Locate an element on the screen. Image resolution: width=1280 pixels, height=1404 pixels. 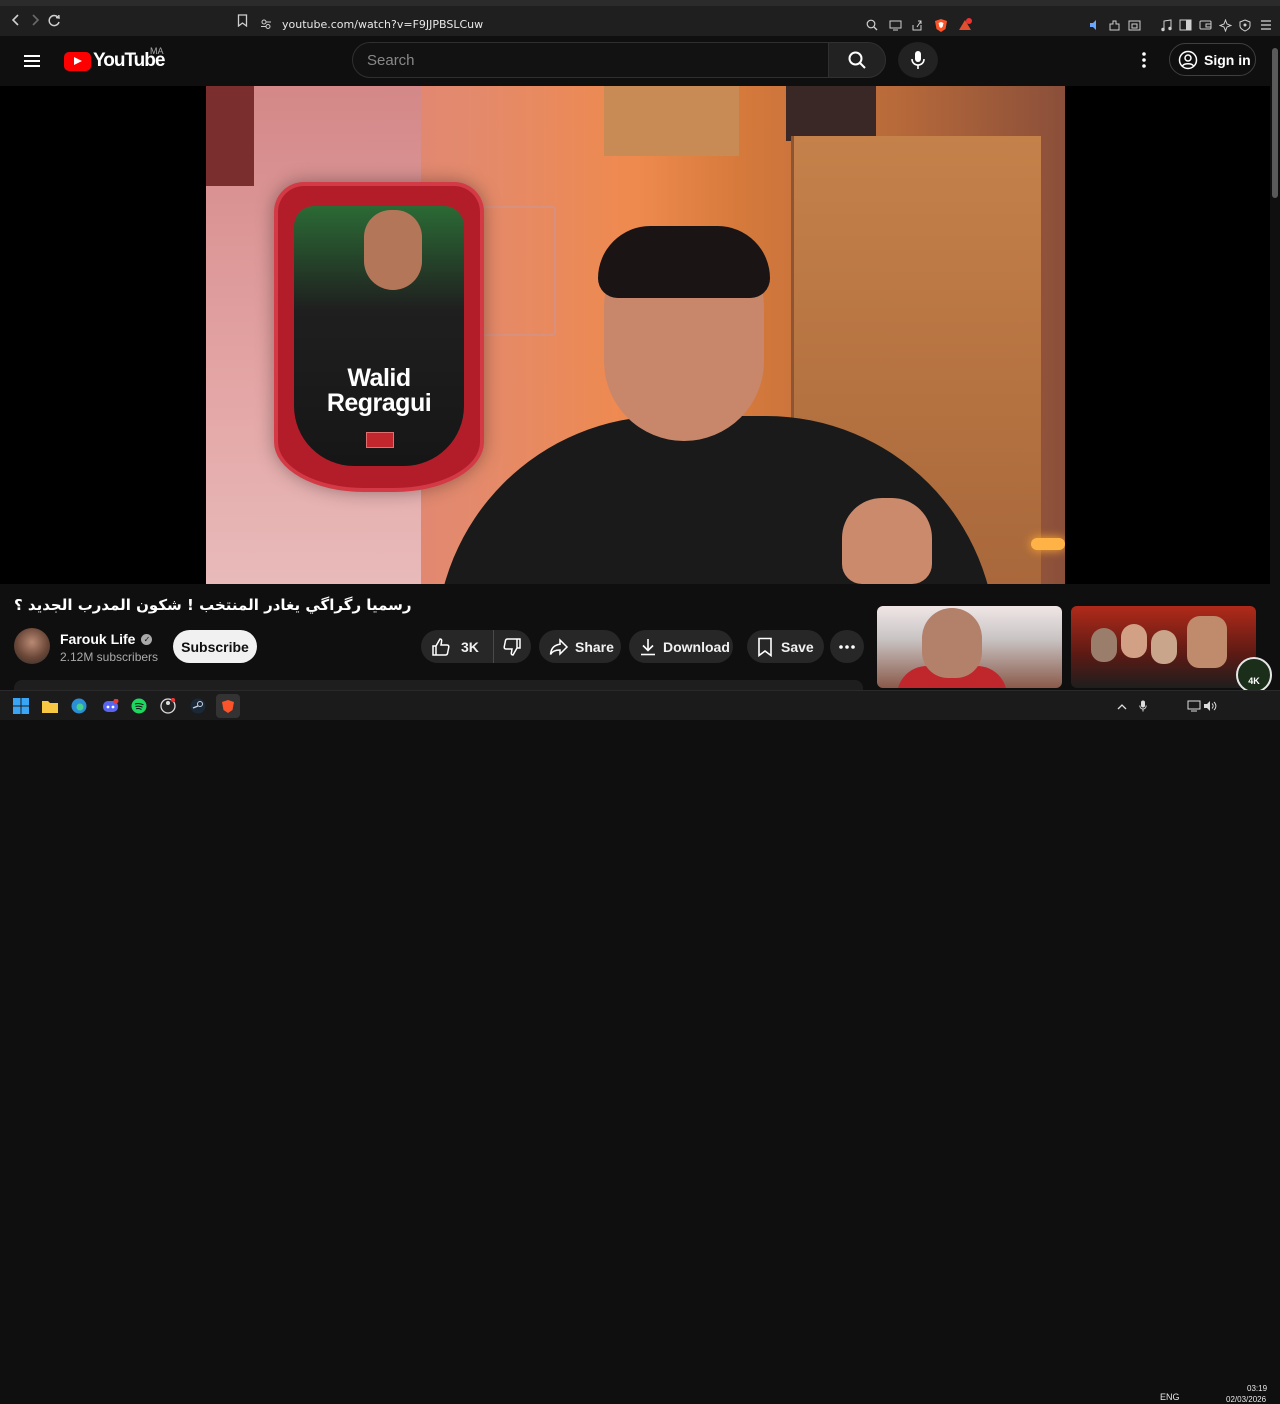
subscriber-count: 2.12M subscribers is located at coordinates (109, 657).